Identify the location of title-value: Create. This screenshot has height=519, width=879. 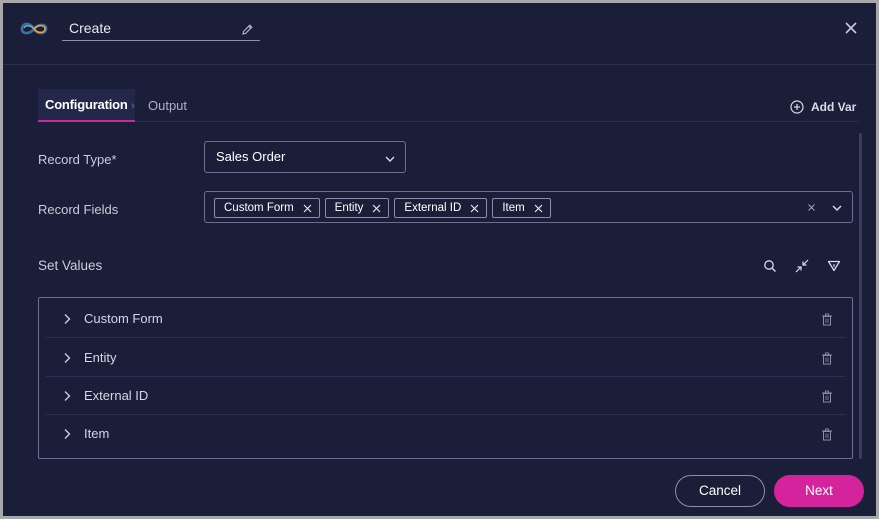
(90, 28).